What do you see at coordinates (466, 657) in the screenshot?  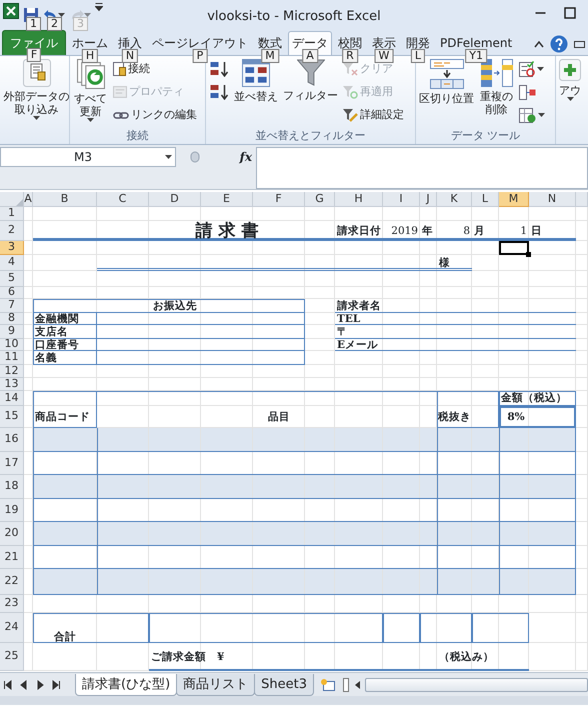 I see `cell-text: （税込み）` at bounding box center [466, 657].